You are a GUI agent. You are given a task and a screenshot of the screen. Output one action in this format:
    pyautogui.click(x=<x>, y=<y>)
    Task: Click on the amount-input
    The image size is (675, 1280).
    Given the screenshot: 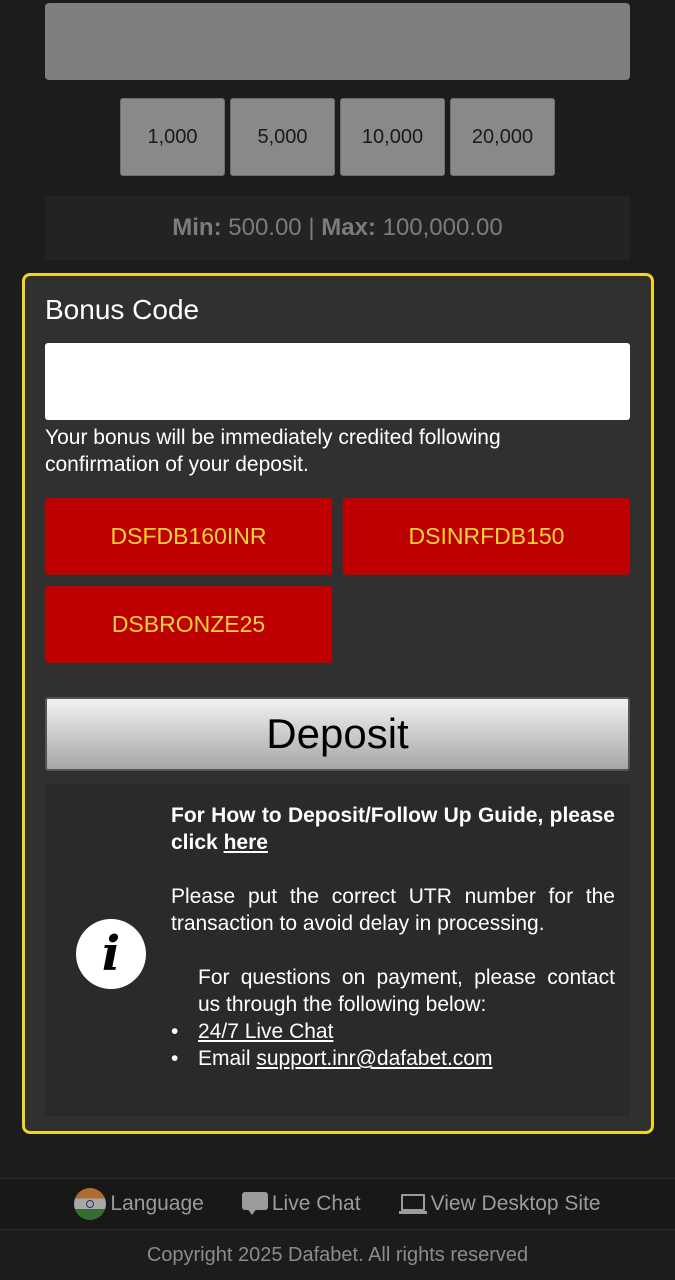 What is the action you would take?
    pyautogui.click(x=337, y=41)
    